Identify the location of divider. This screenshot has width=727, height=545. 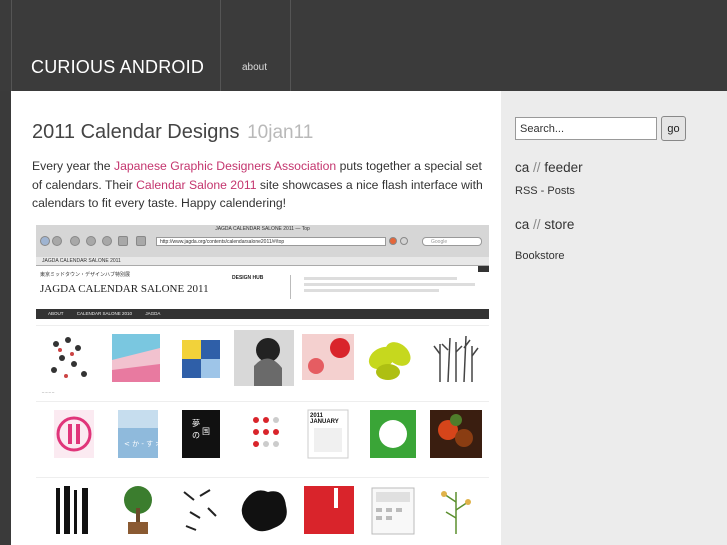
(290, 287).